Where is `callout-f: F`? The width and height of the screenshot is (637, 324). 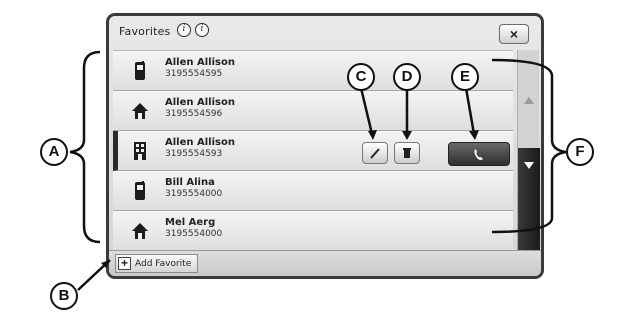
callout-f: F is located at coordinates (580, 152).